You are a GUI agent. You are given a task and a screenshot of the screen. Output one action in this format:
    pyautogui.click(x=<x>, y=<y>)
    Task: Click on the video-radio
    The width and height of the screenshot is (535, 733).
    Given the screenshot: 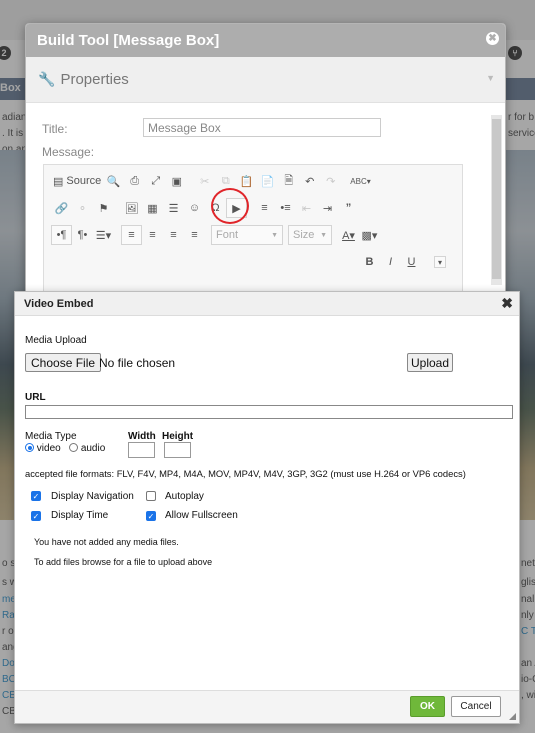 What is the action you would take?
    pyautogui.click(x=29, y=447)
    